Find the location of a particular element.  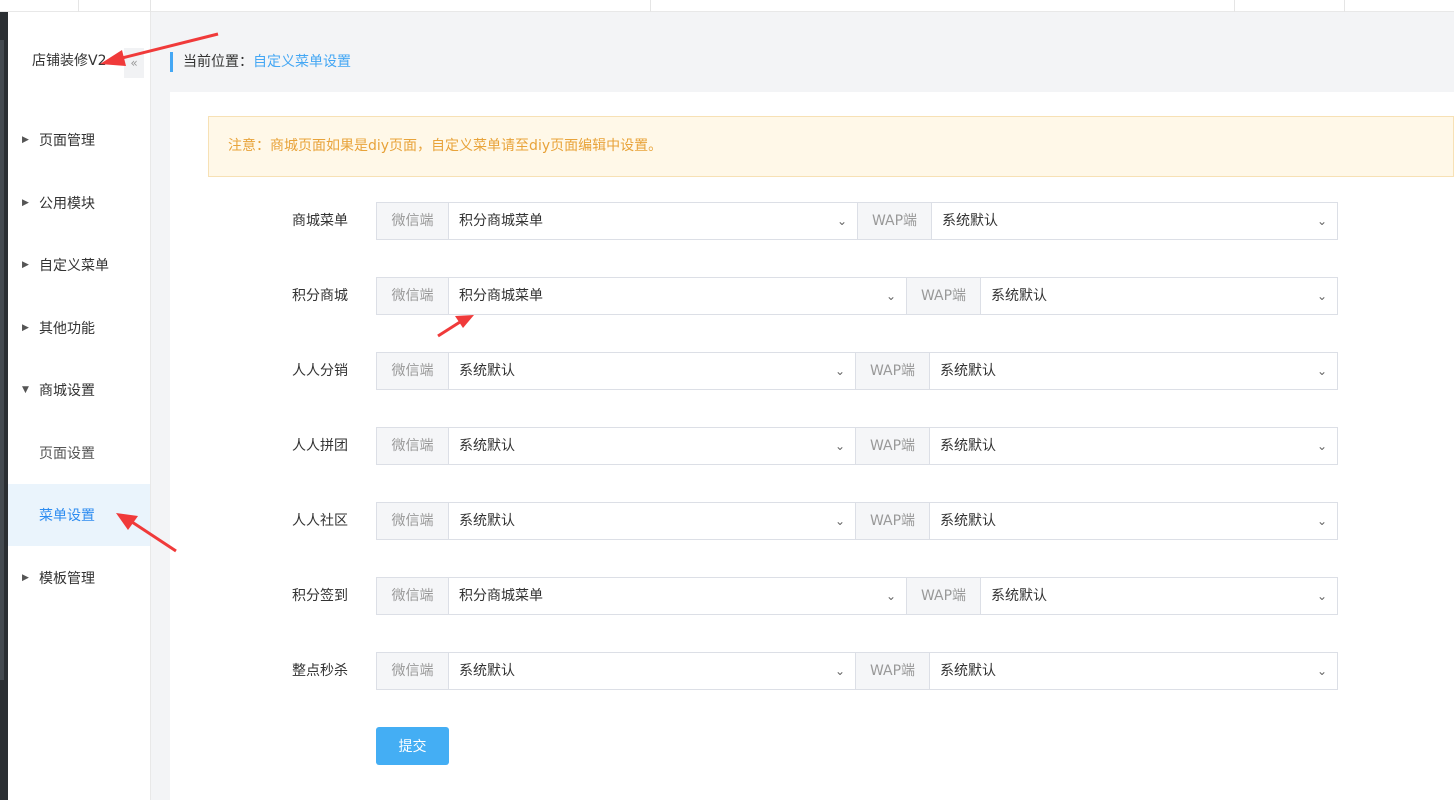

menu-setting-row: 人人拼团 微信端 系统默认 ⌄ WAP端 系统默认 ⌄ is located at coordinates (727, 446).